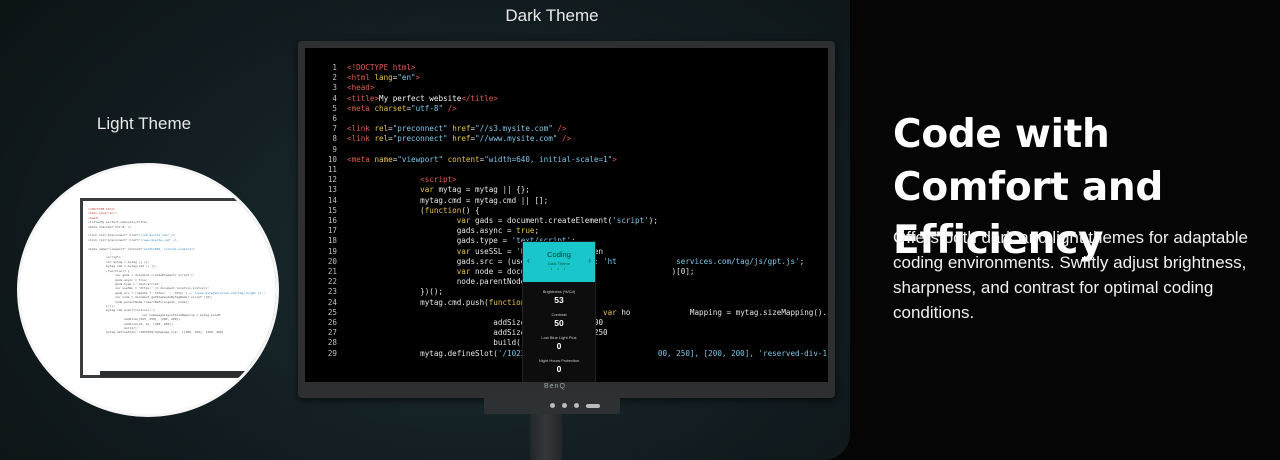 This screenshot has width=1280, height=460. What do you see at coordinates (185, 374) in the screenshot?
I see `light-monitor-base` at bounding box center [185, 374].